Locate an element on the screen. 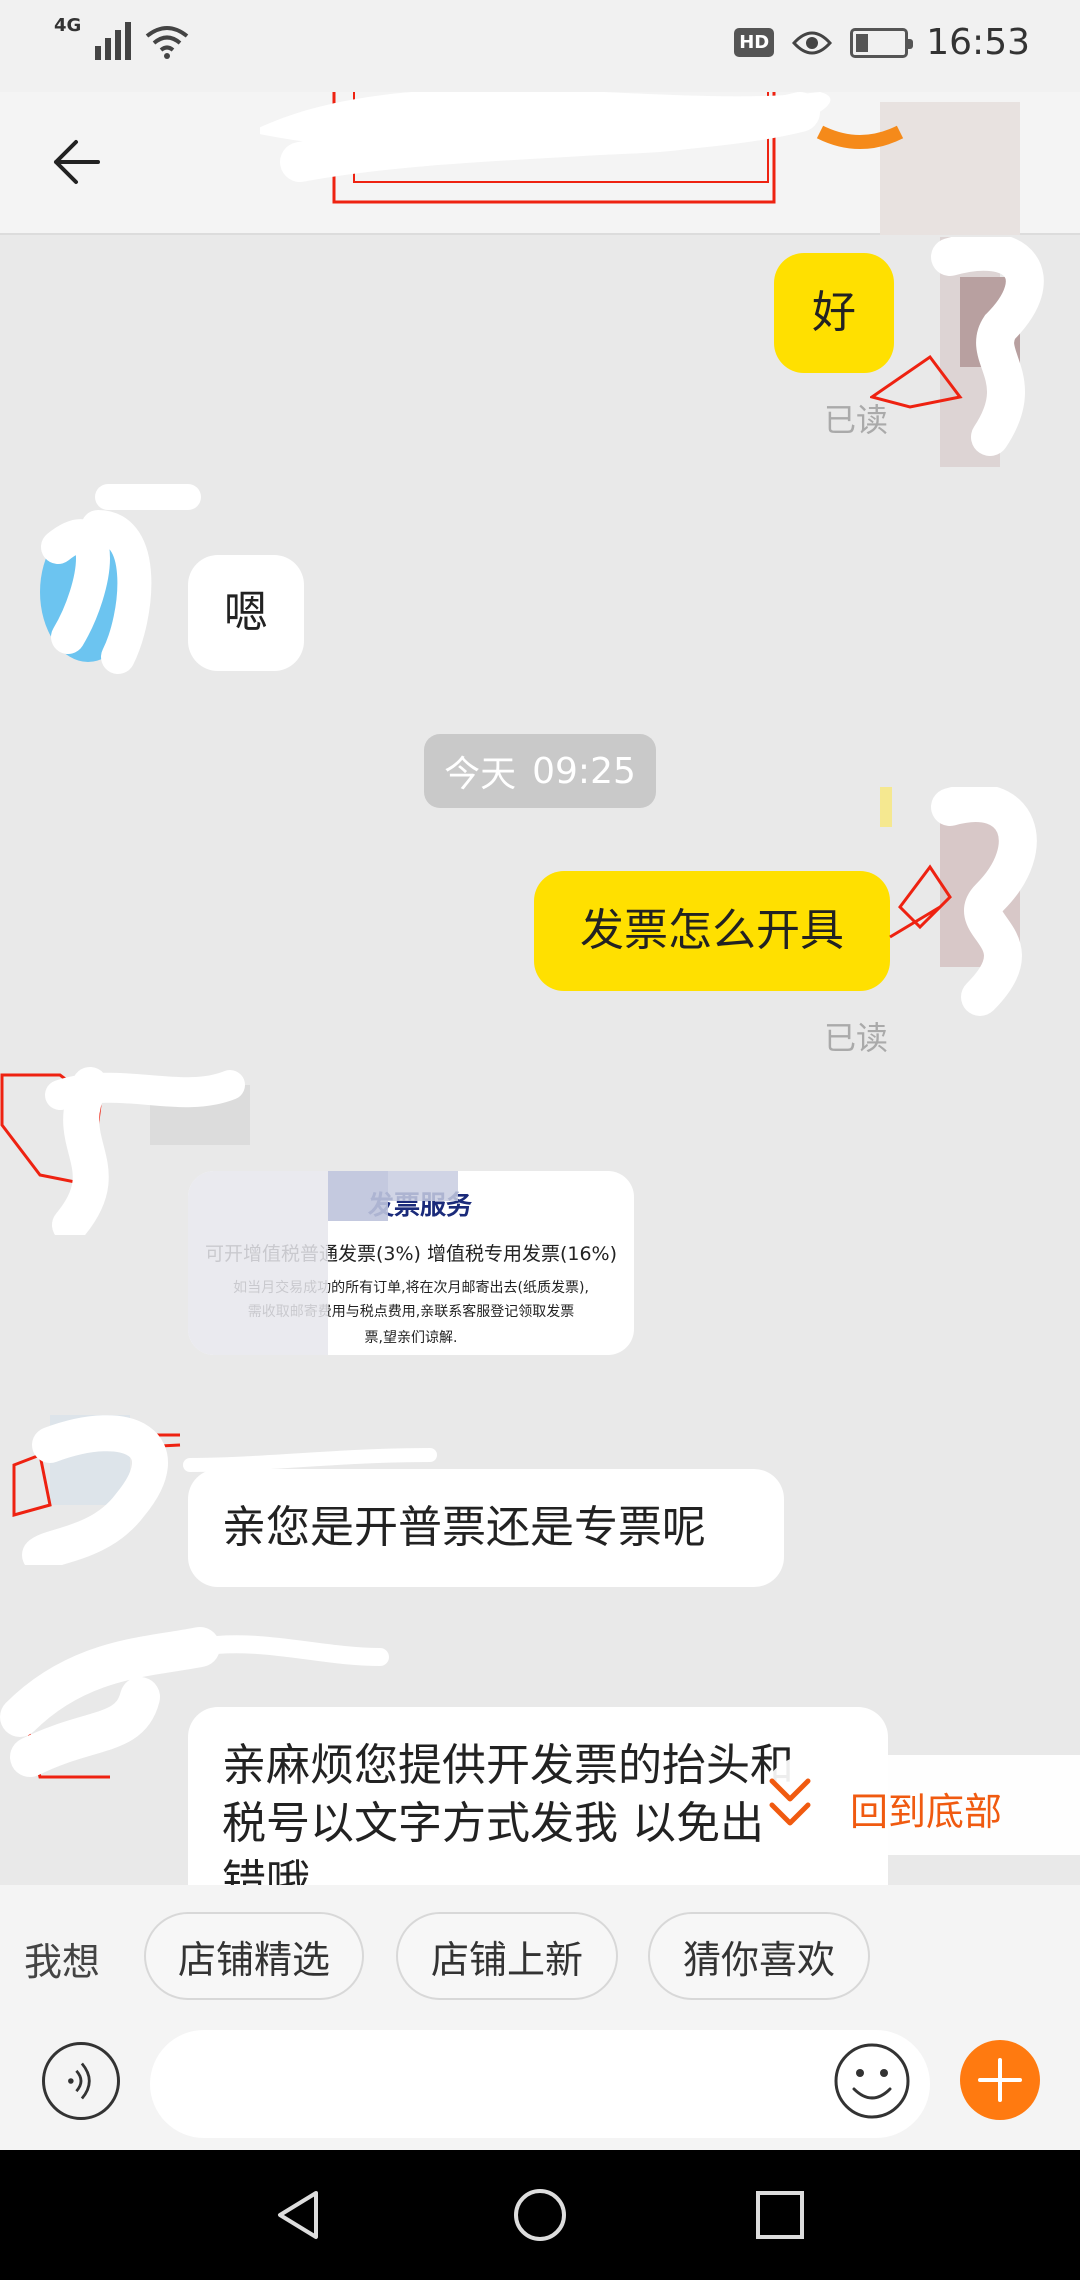 This screenshot has width=1080, height=2280. status-time: 16:53 is located at coordinates (978, 42).